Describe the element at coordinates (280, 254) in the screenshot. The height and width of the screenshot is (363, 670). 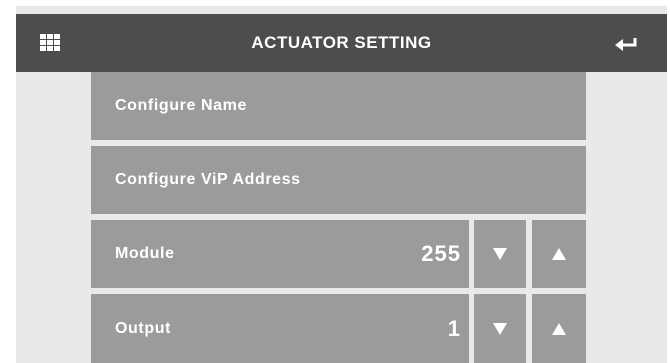
I see `module-row: Module 255` at that location.